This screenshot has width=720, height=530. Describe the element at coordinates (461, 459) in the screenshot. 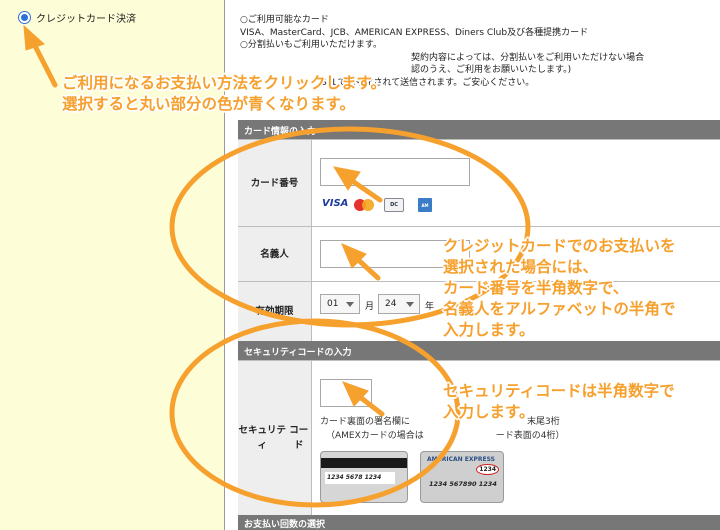

I see `amex-card-title: AMERICAN EXPRESS` at that location.